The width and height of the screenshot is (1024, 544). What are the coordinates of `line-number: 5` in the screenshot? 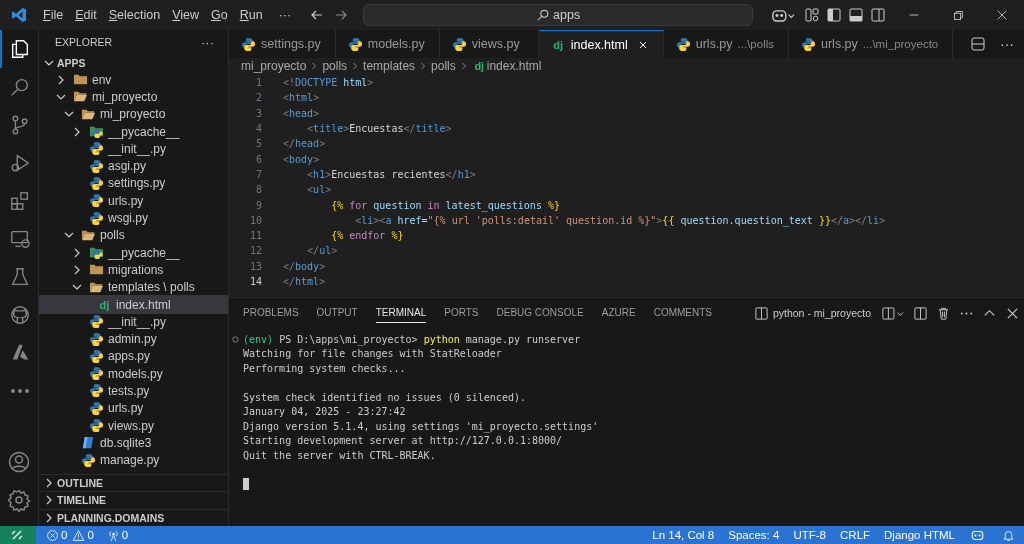 It's located at (258, 144).